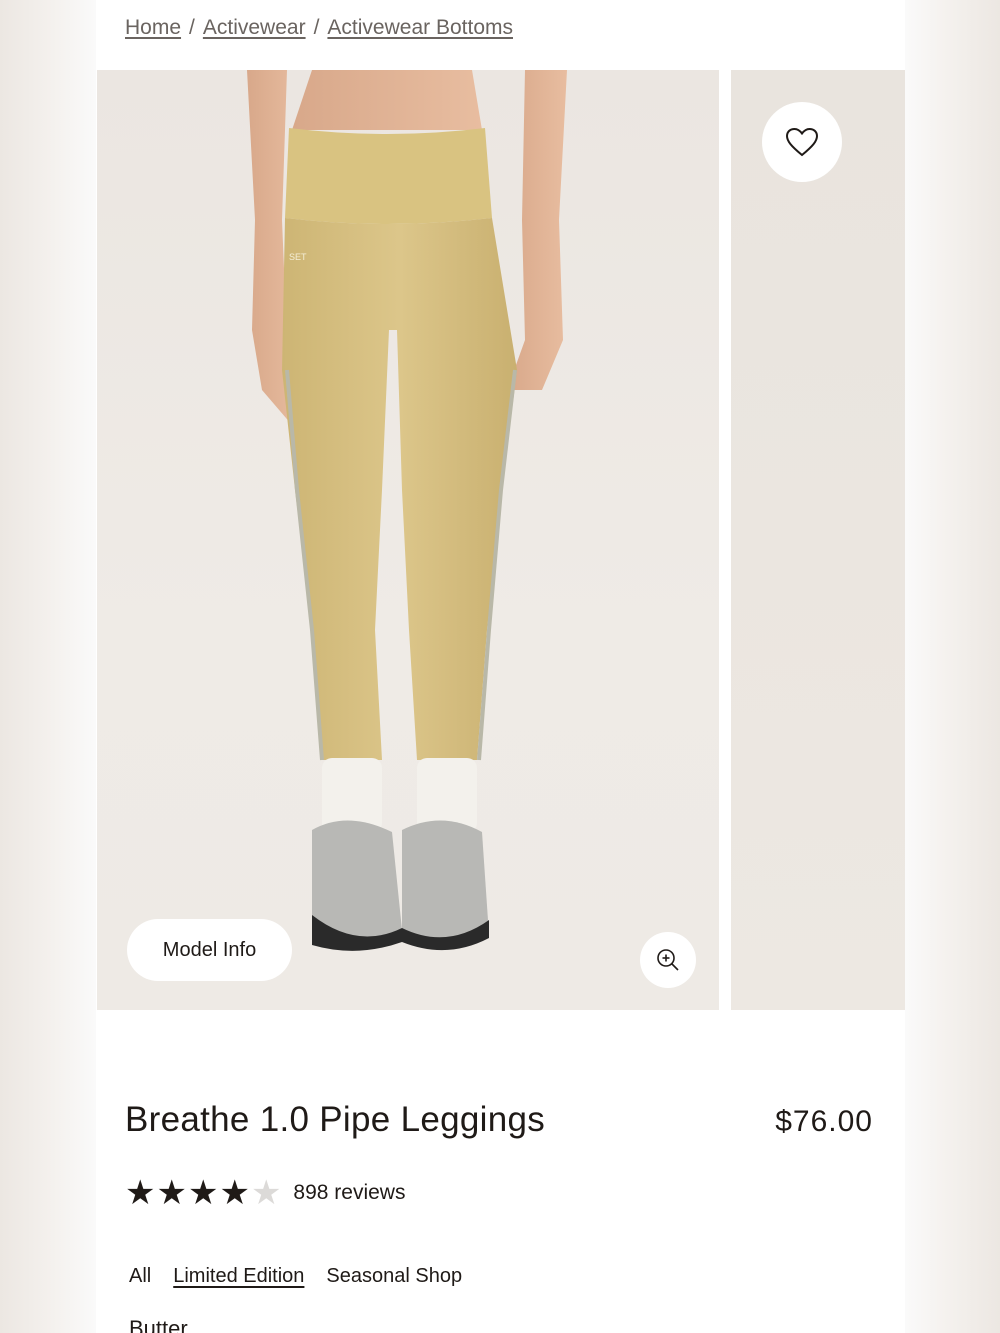  I want to click on star-empty-icon: ★, so click(266, 1193).